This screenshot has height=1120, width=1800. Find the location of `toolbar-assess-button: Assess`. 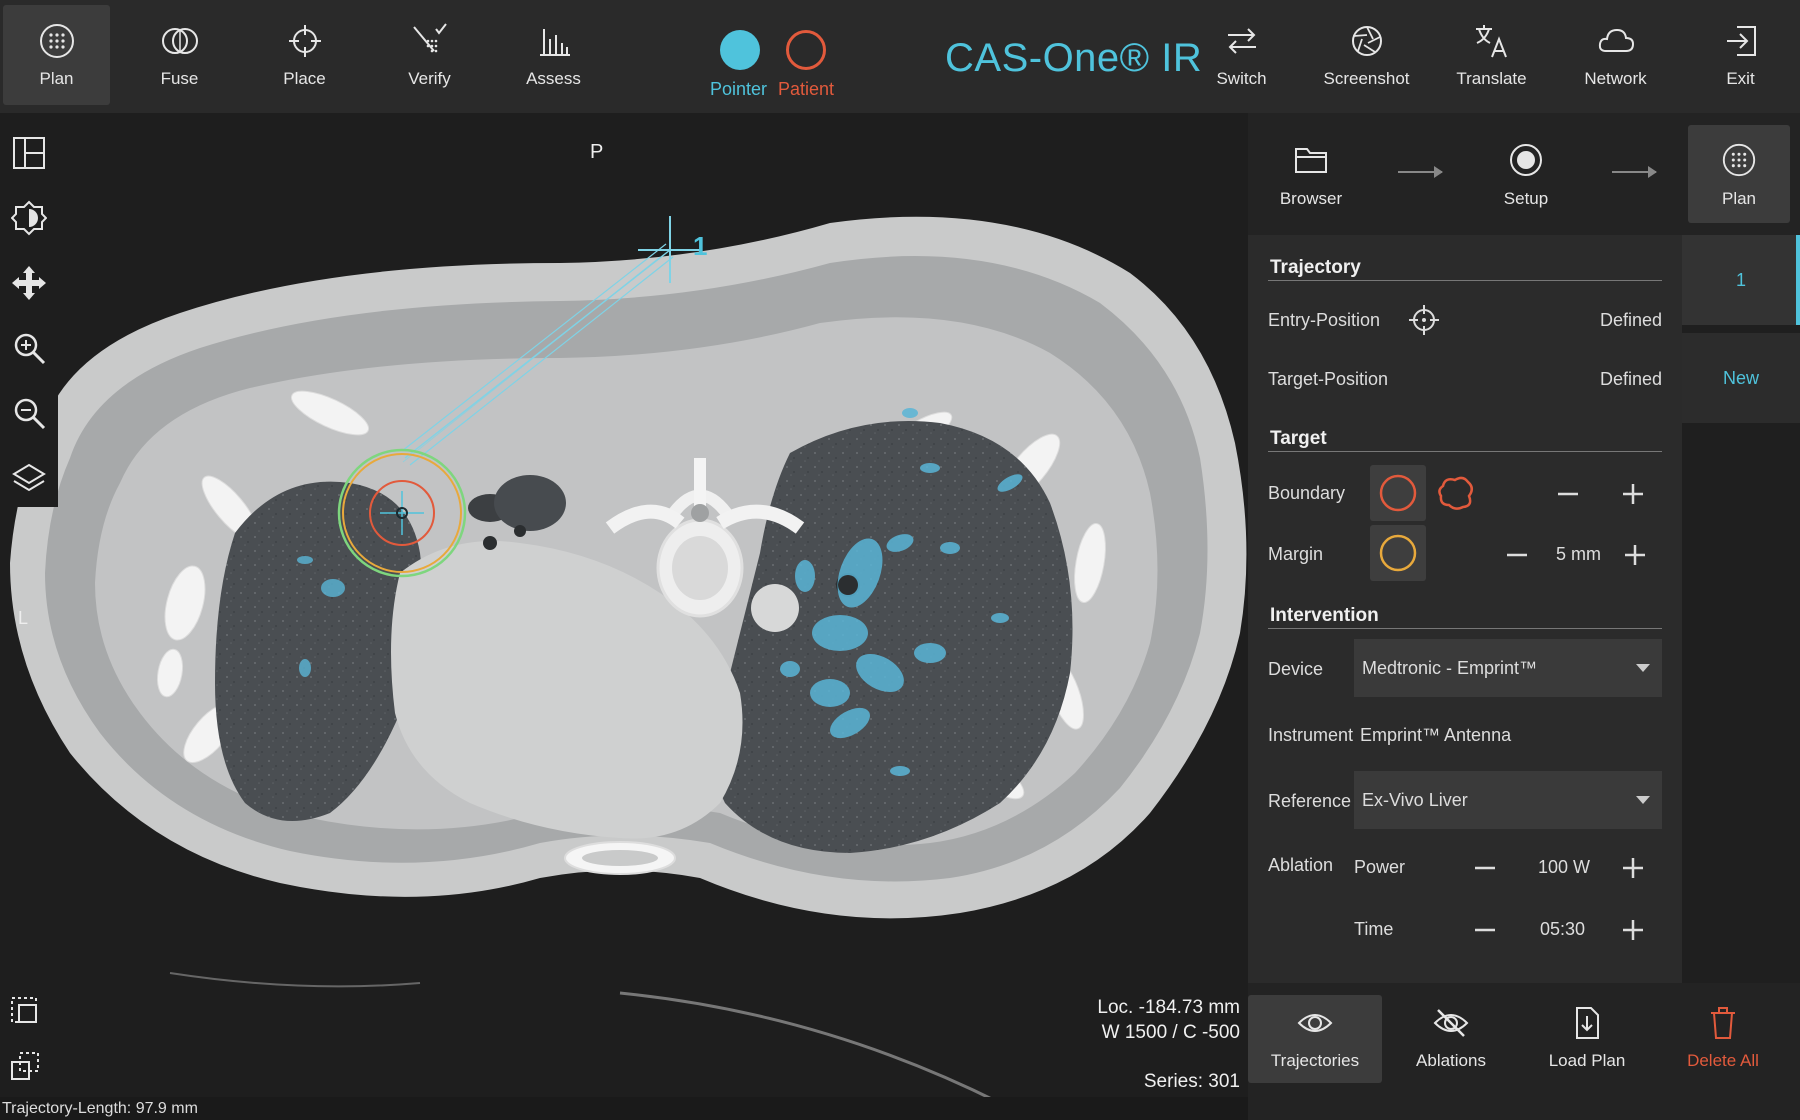

toolbar-assess-button: Assess is located at coordinates (553, 55).